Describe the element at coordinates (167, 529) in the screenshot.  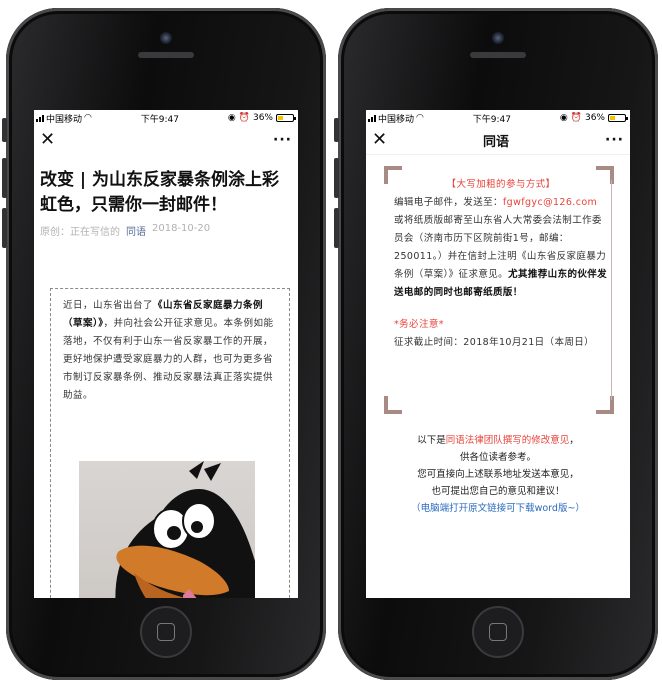
I see `duck-cartoon-image` at that location.